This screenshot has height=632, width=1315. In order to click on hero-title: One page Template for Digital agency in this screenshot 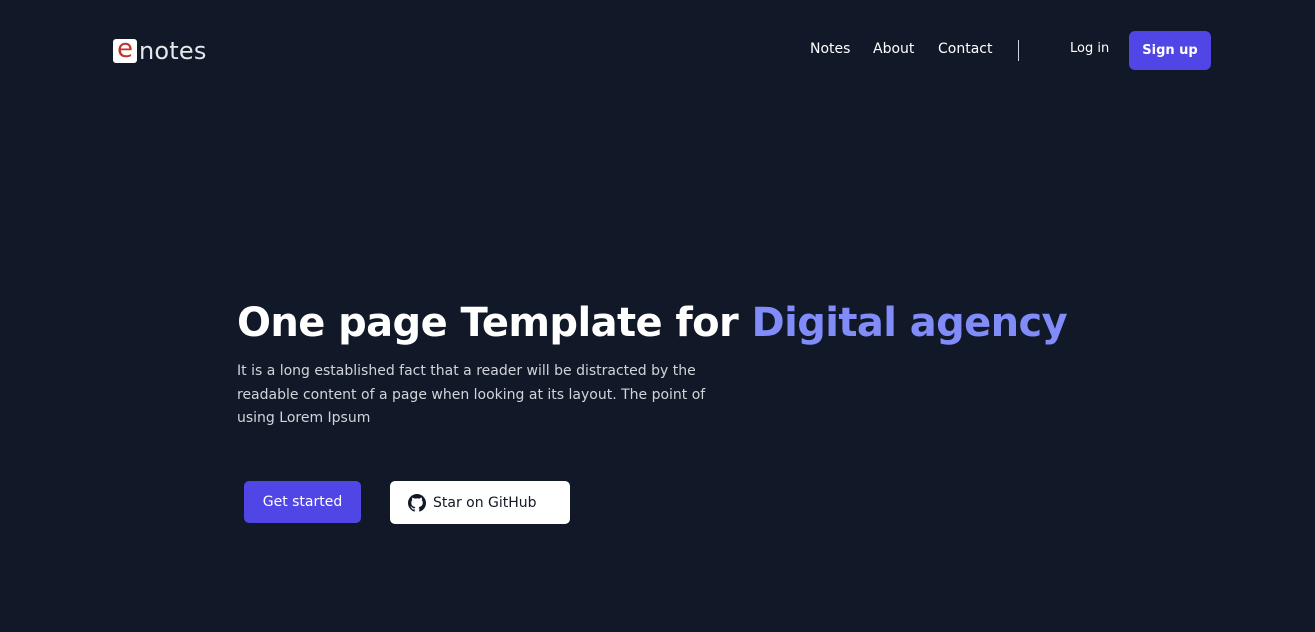, I will do `click(652, 323)`.